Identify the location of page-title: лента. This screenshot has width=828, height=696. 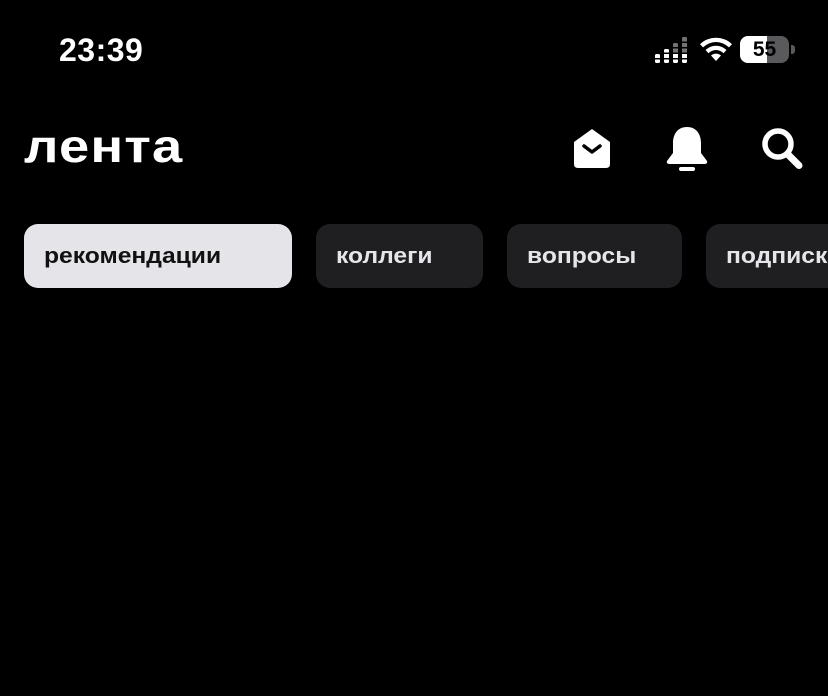
(104, 146).